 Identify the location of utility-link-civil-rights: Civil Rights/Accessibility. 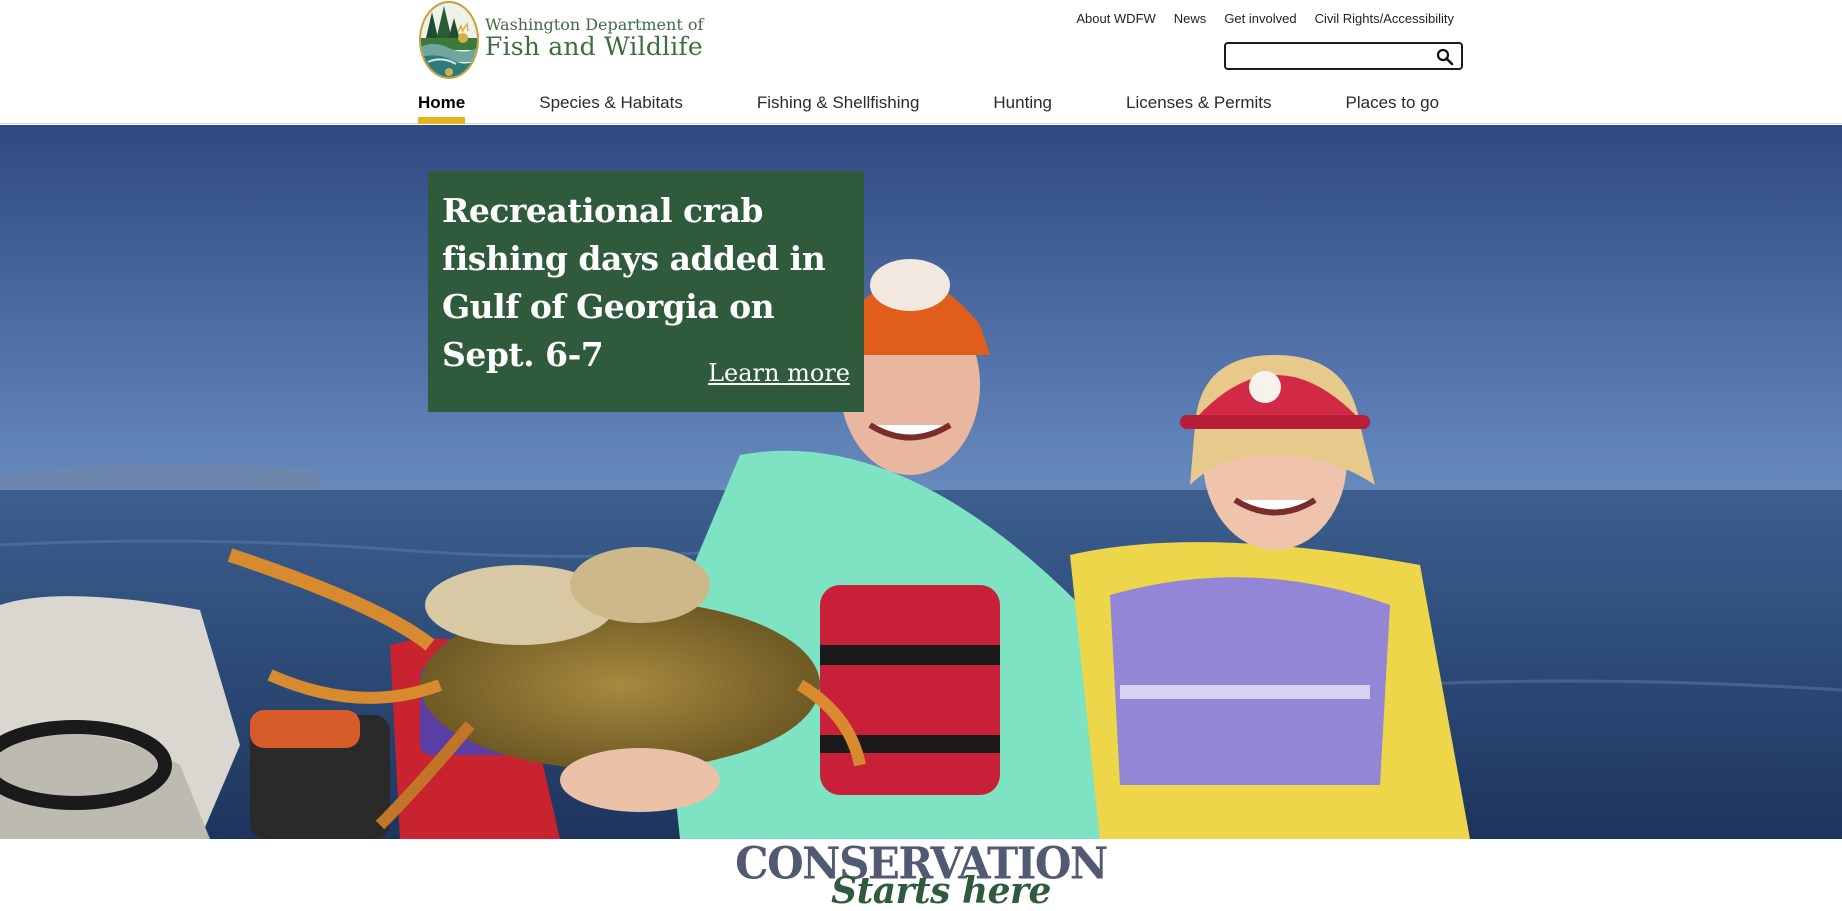
(1384, 18).